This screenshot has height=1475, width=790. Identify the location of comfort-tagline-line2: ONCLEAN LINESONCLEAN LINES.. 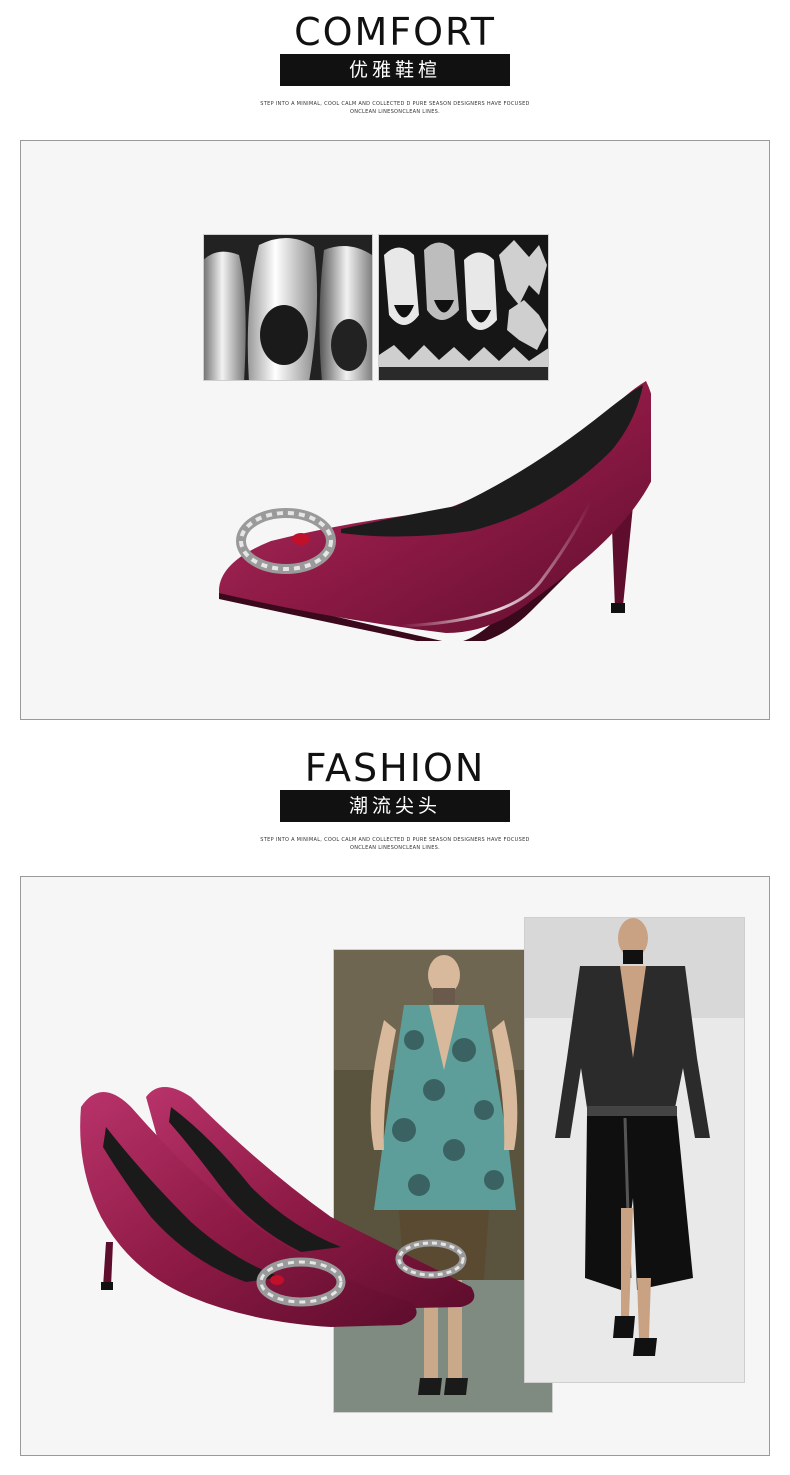
(395, 112).